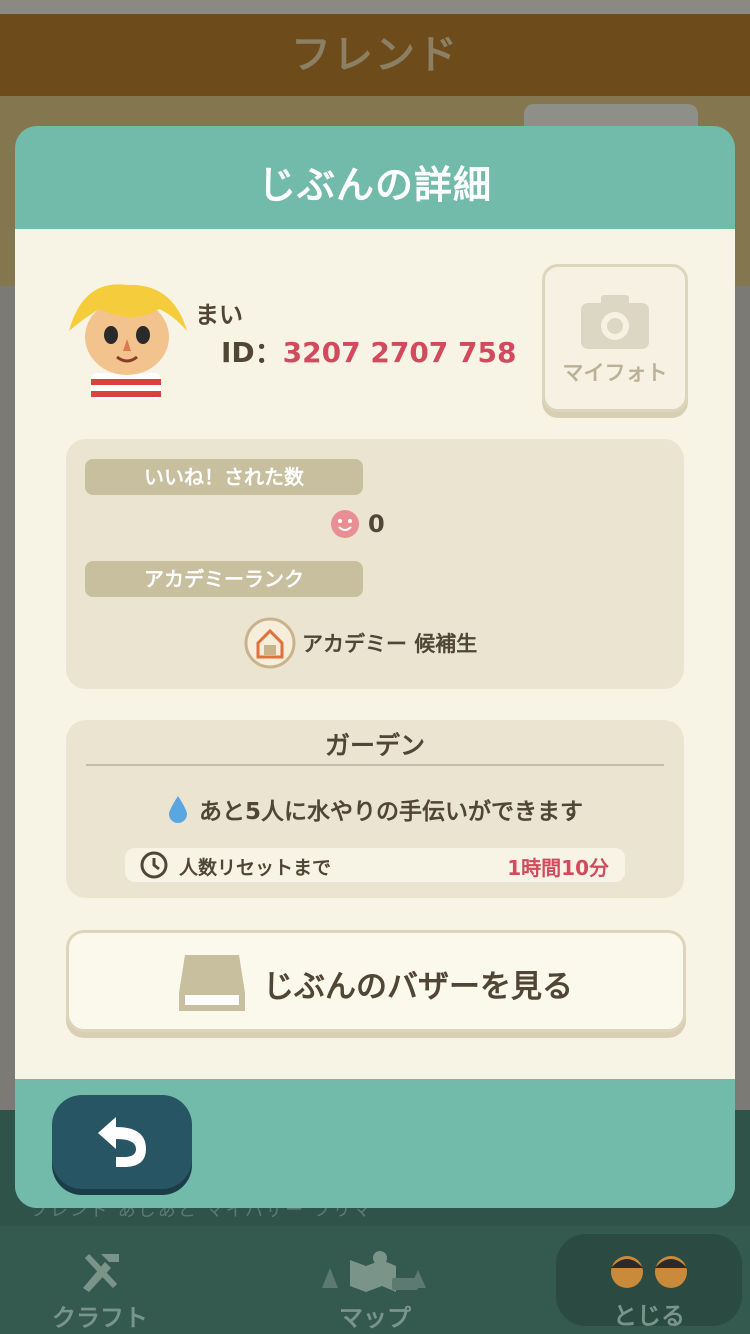  Describe the element at coordinates (270, 643) in the screenshot. I see `academy-badge-icon` at that location.